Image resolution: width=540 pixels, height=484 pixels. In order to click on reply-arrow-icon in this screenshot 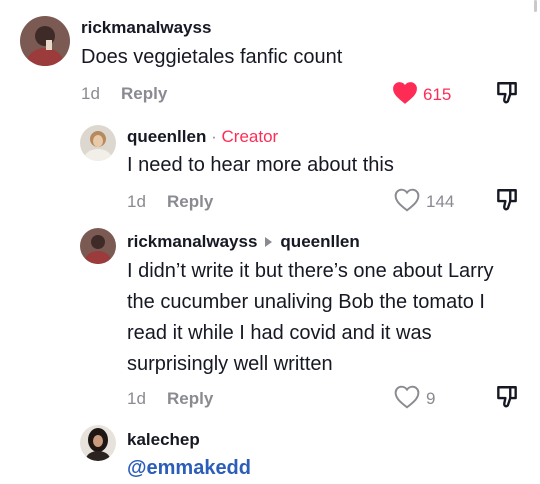, I will do `click(269, 242)`.